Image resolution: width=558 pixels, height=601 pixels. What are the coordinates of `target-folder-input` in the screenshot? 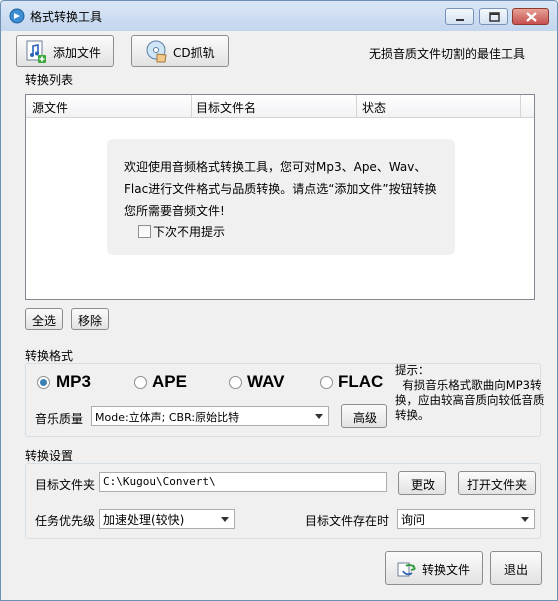 It's located at (243, 481).